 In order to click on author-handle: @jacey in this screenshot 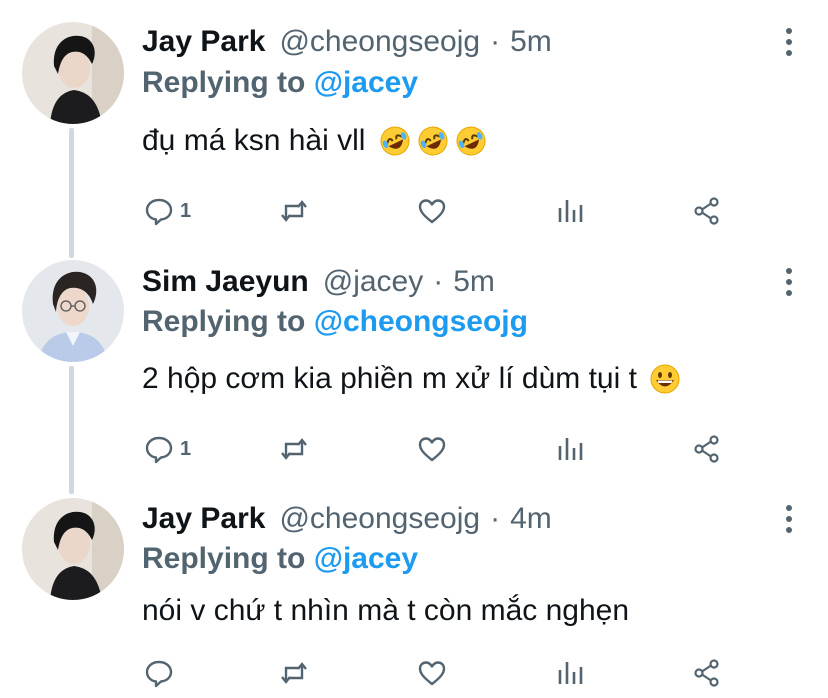, I will do `click(373, 282)`.